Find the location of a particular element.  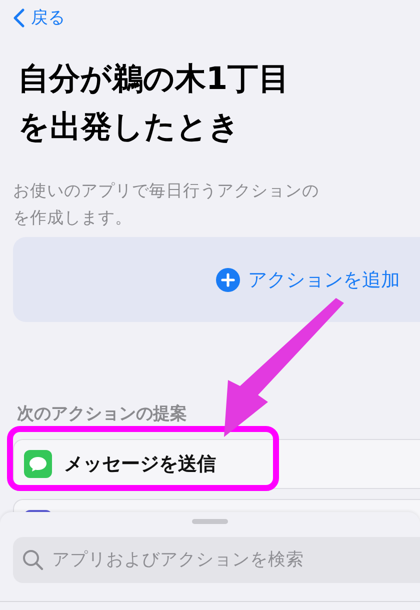

search-input: アプリおよびアクションを検索 is located at coordinates (235, 560).